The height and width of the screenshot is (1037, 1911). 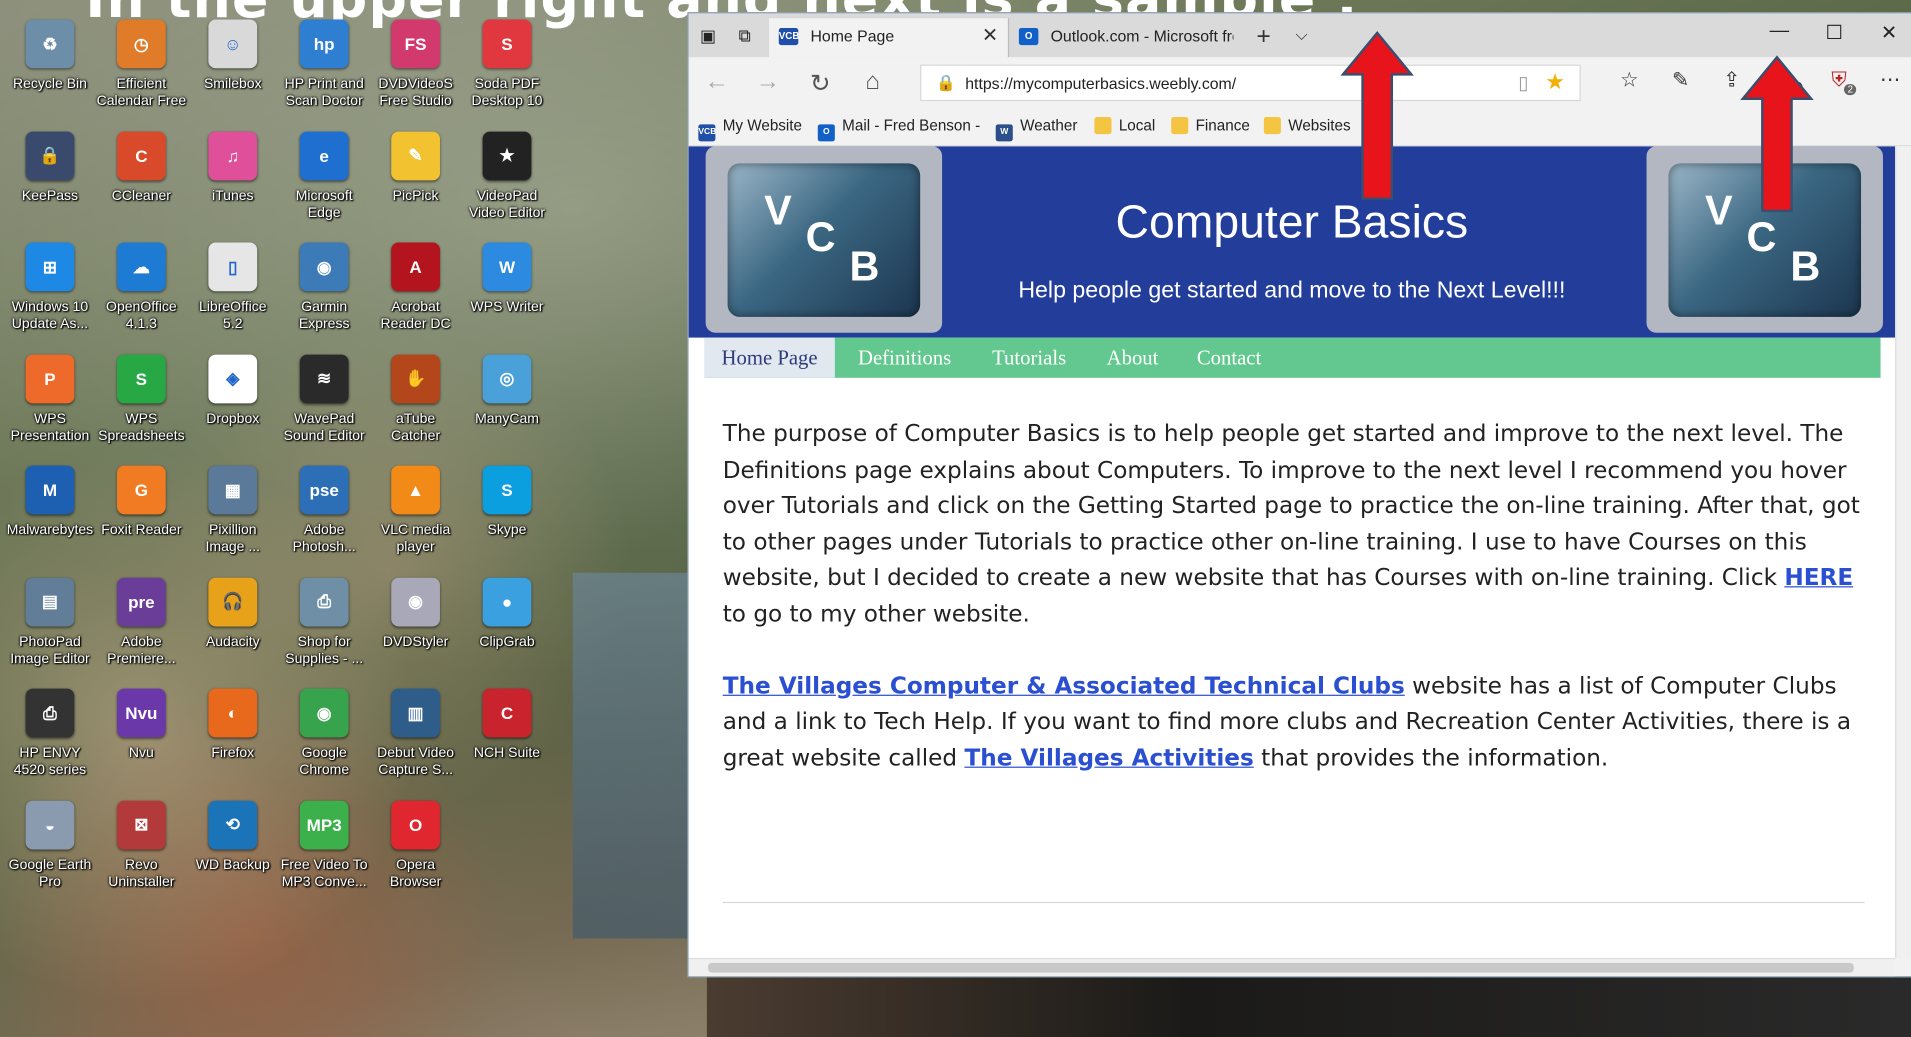 What do you see at coordinates (507, 184) in the screenshot?
I see `desktop-icon: ★ VideoPad Video Editor` at bounding box center [507, 184].